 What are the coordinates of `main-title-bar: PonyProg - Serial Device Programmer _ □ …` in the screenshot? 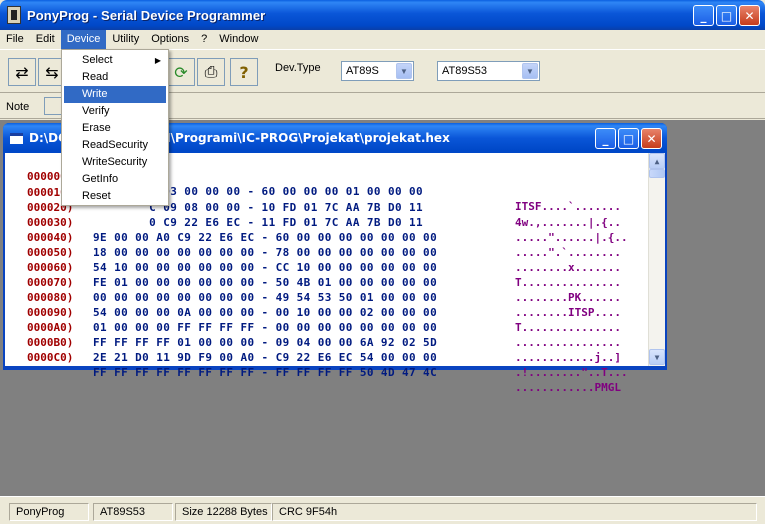 It's located at (382, 15).